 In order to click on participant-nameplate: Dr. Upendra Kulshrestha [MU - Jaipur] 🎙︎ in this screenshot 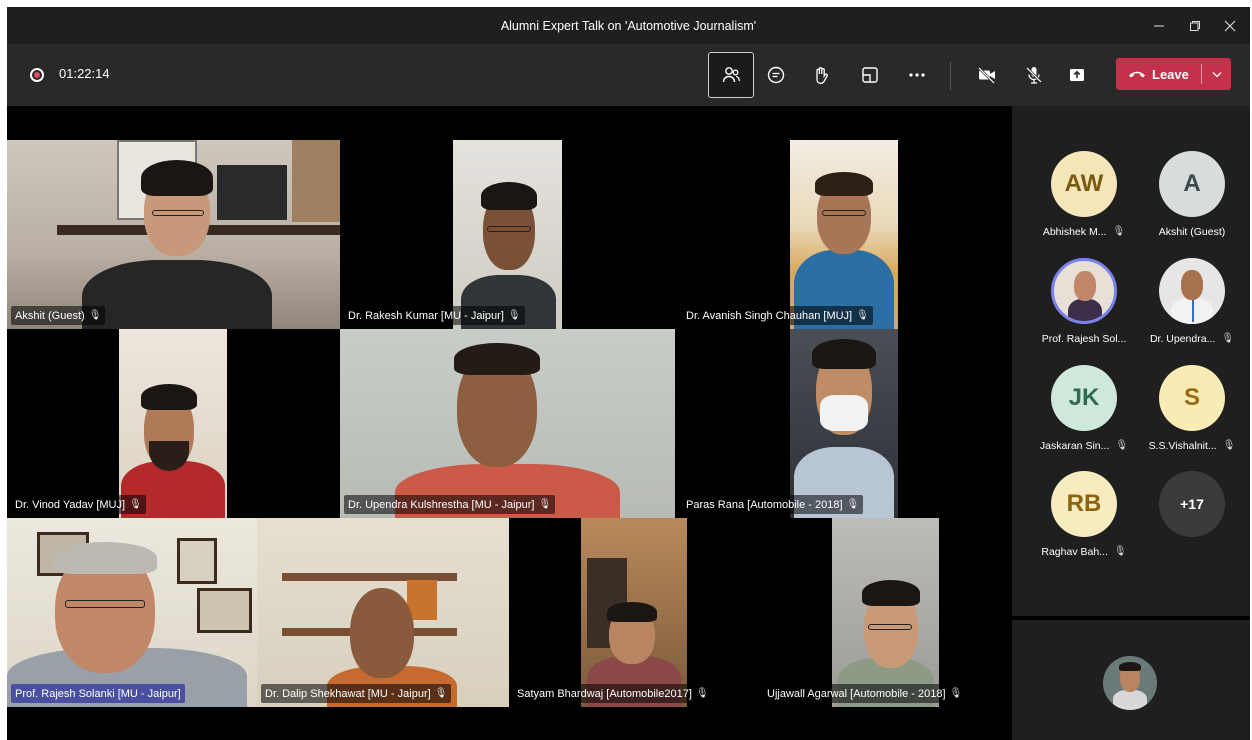, I will do `click(450, 504)`.